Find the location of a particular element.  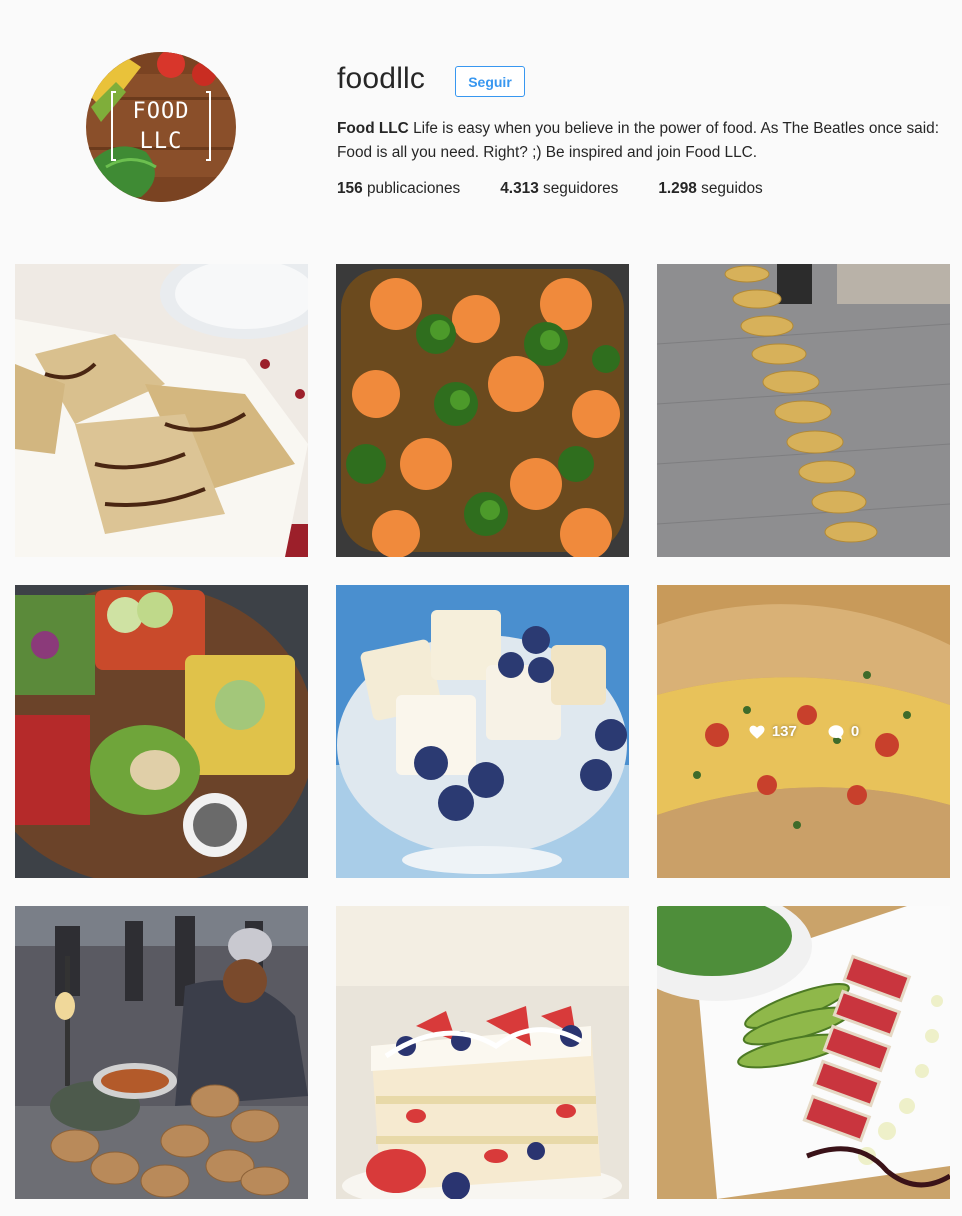

post-image-berry-cake is located at coordinates (482, 1052).